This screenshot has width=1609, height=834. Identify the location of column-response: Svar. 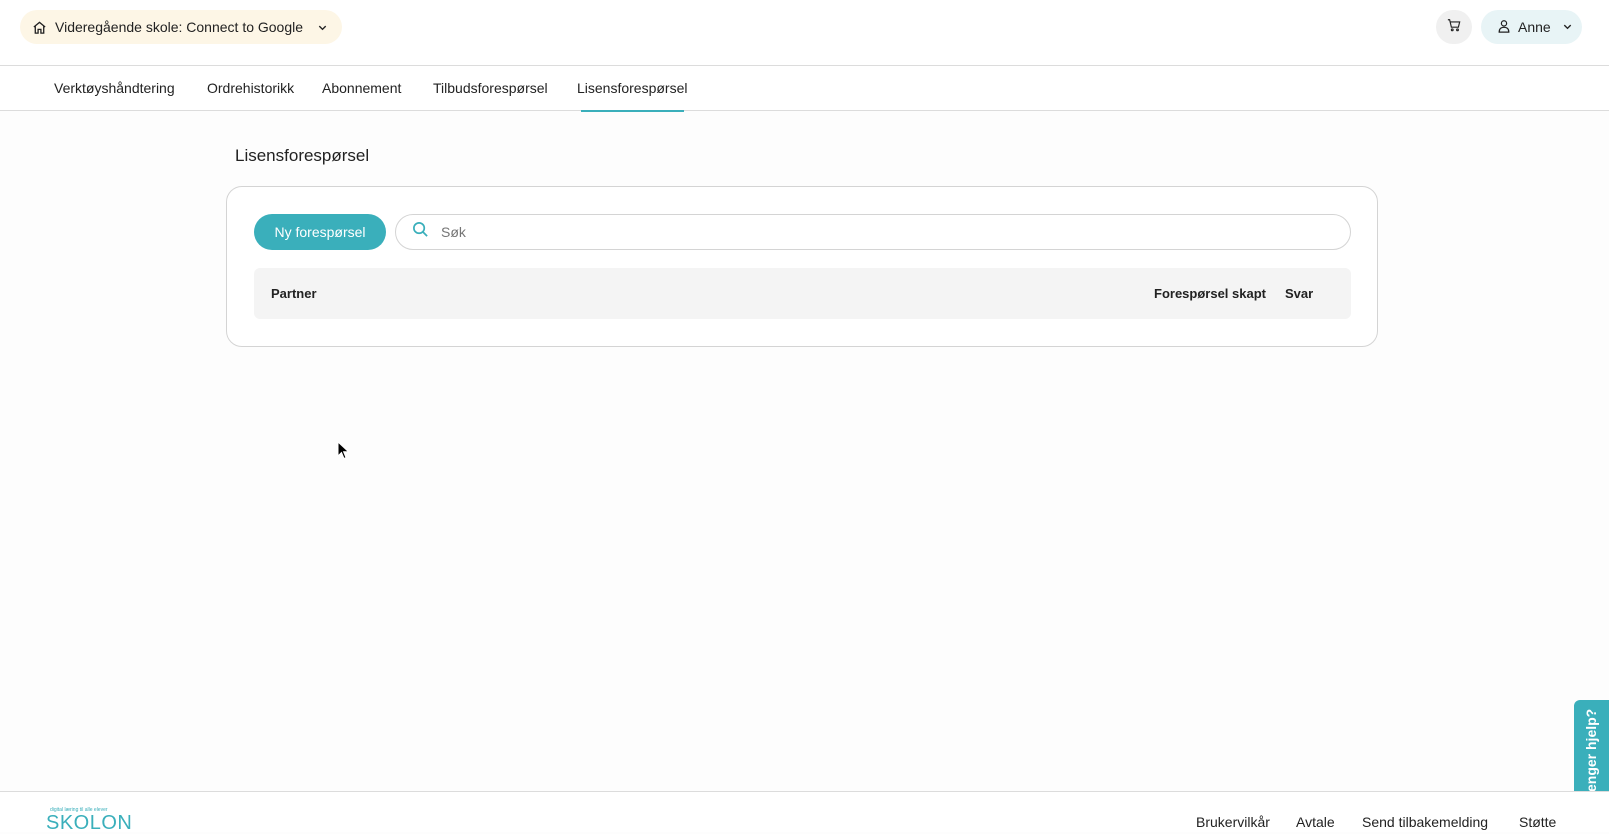
(1299, 293).